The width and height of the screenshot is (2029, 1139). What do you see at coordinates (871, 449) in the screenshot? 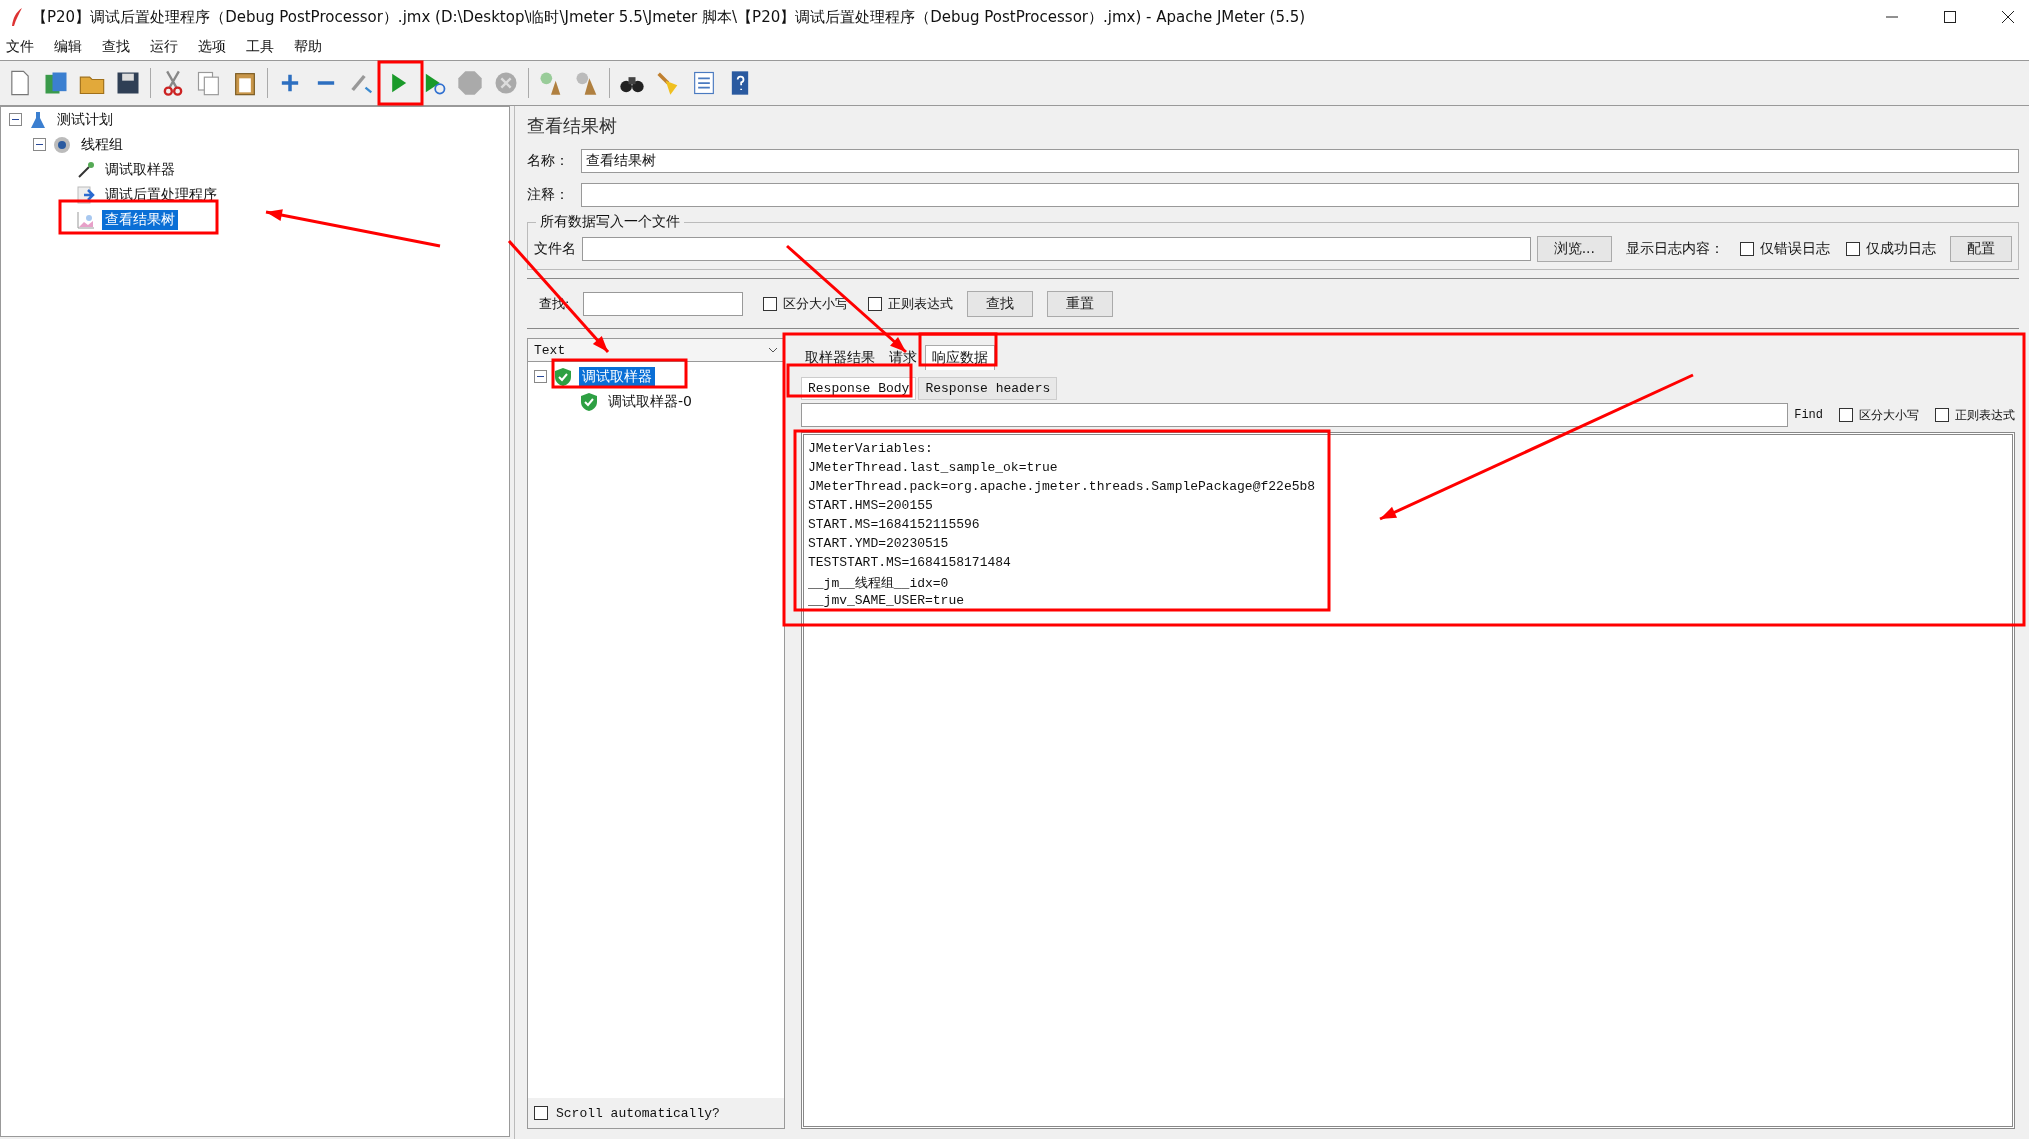
I see `text-line: JMeterVariables:` at bounding box center [871, 449].